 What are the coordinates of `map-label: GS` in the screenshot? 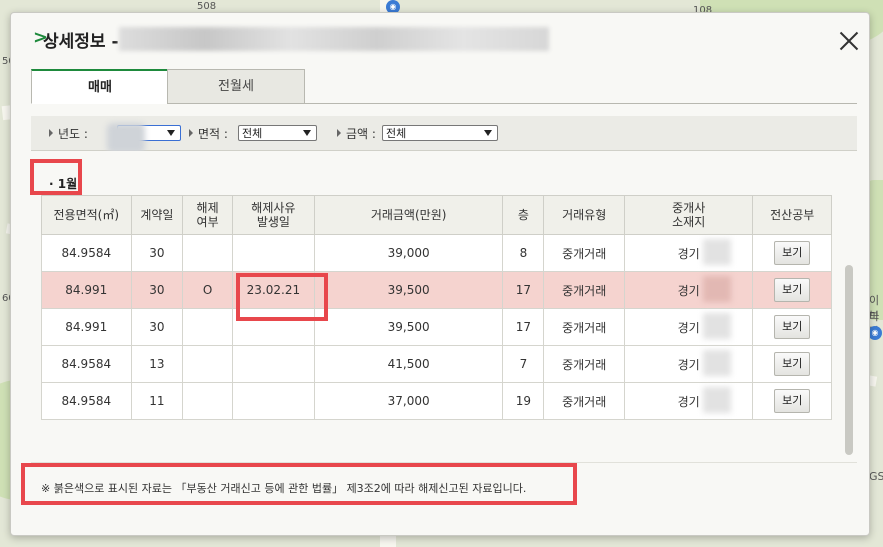 It's located at (876, 476).